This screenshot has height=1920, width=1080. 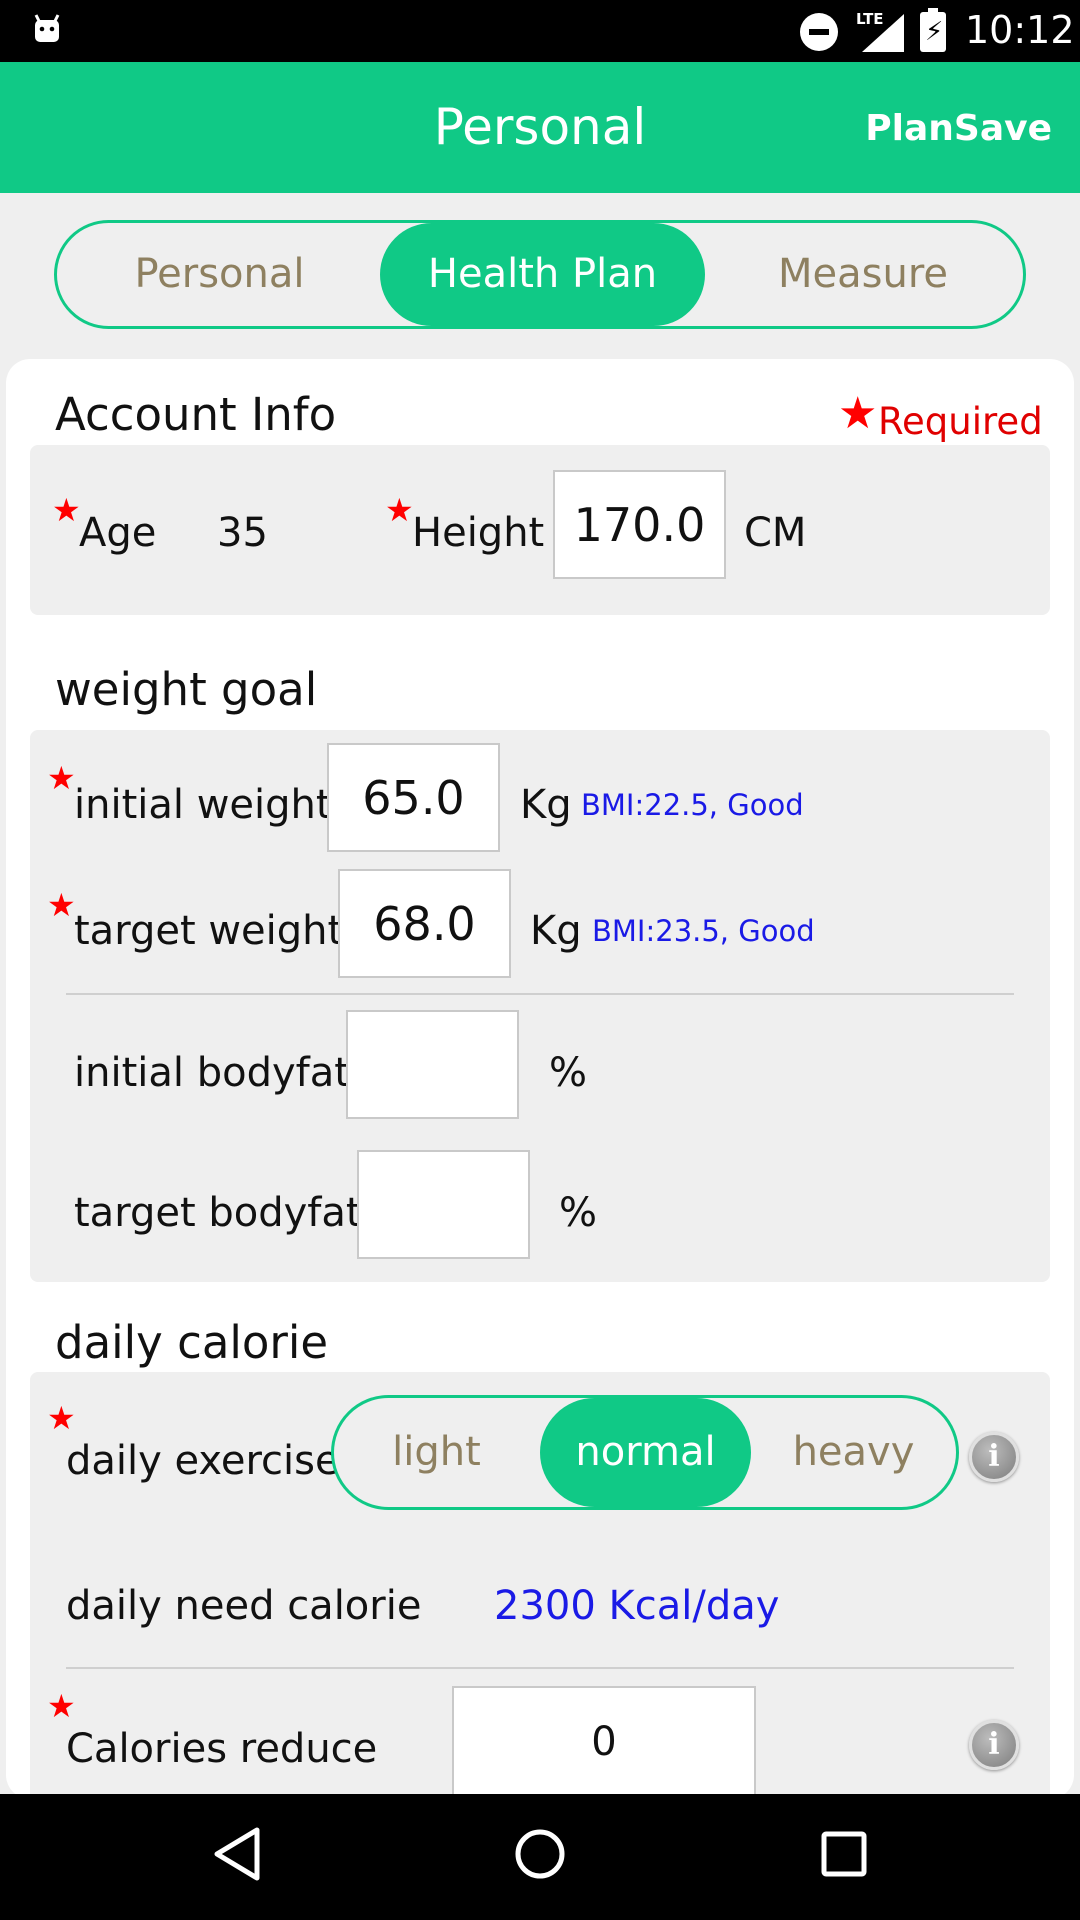 I want to click on target-bmi-text: BMI:23.5, Good, so click(x=703, y=931).